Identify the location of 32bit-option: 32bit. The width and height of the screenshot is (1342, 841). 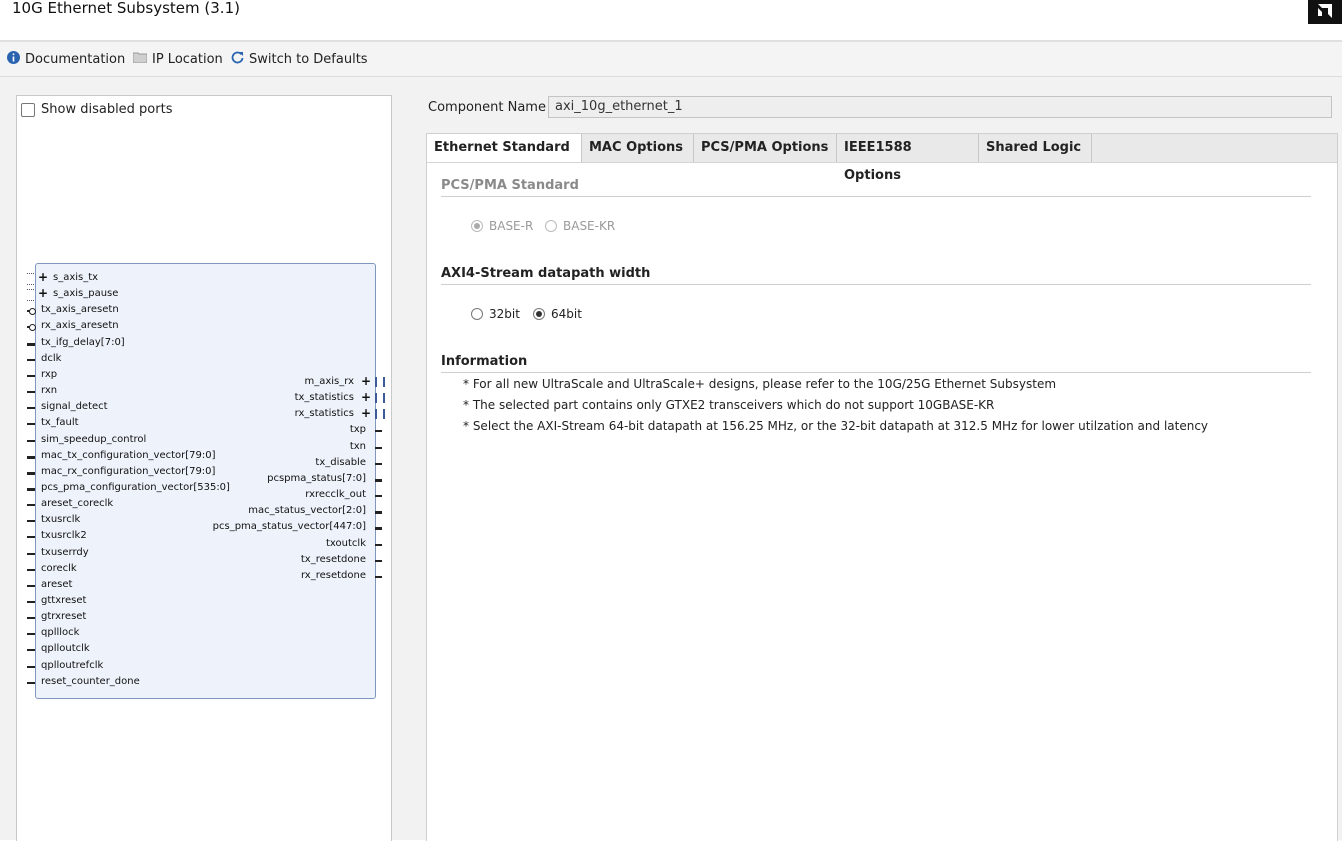
(495, 314).